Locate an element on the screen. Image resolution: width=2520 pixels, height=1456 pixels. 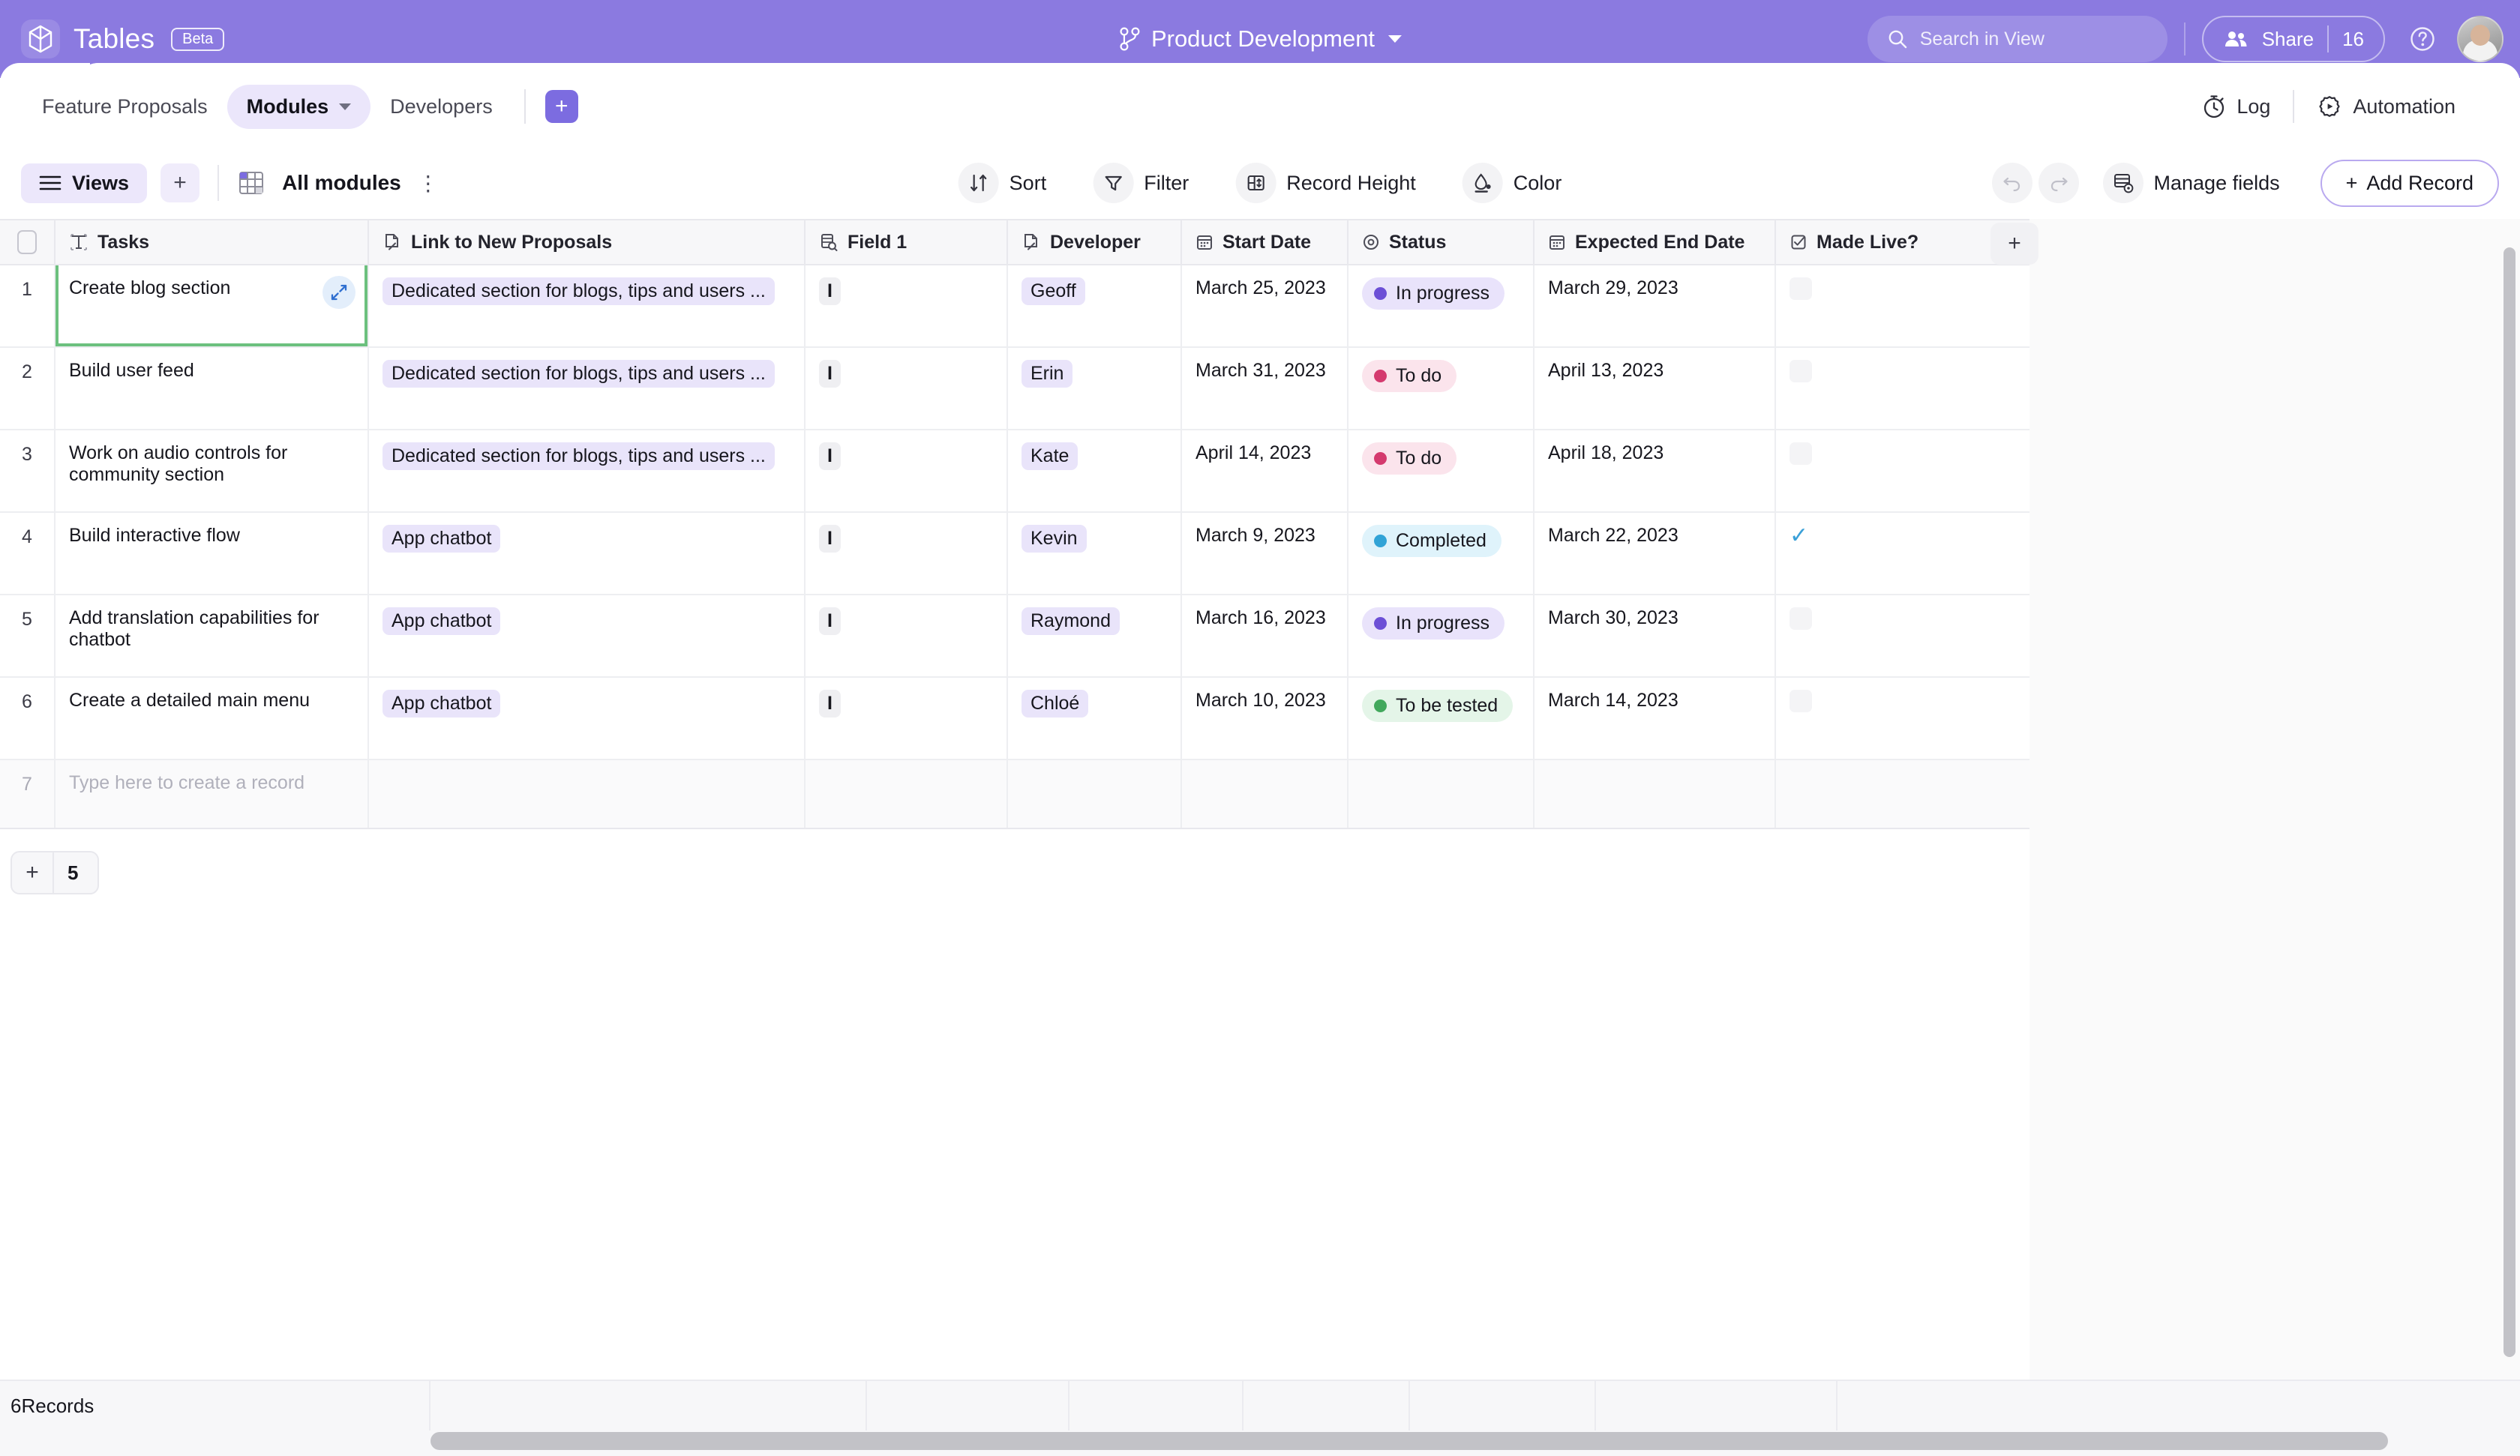
filter-button: Filter is located at coordinates (1141, 183).